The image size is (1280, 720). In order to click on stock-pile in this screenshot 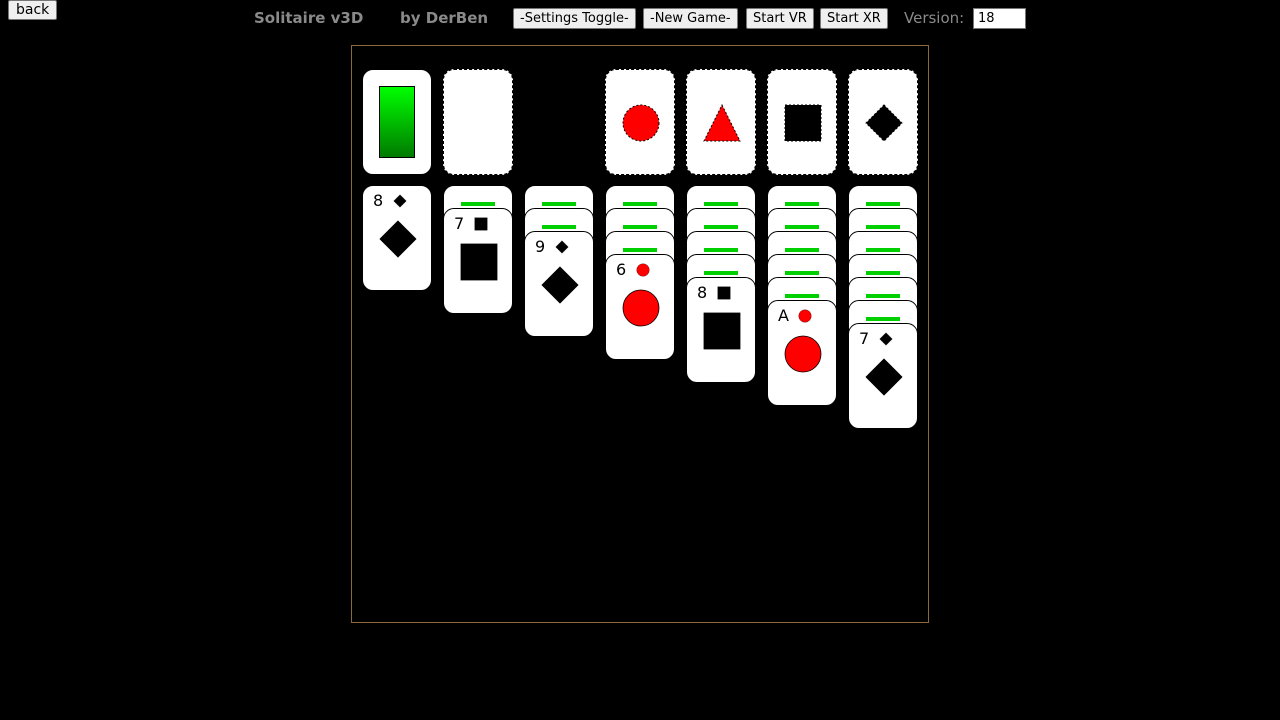, I will do `click(397, 122)`.